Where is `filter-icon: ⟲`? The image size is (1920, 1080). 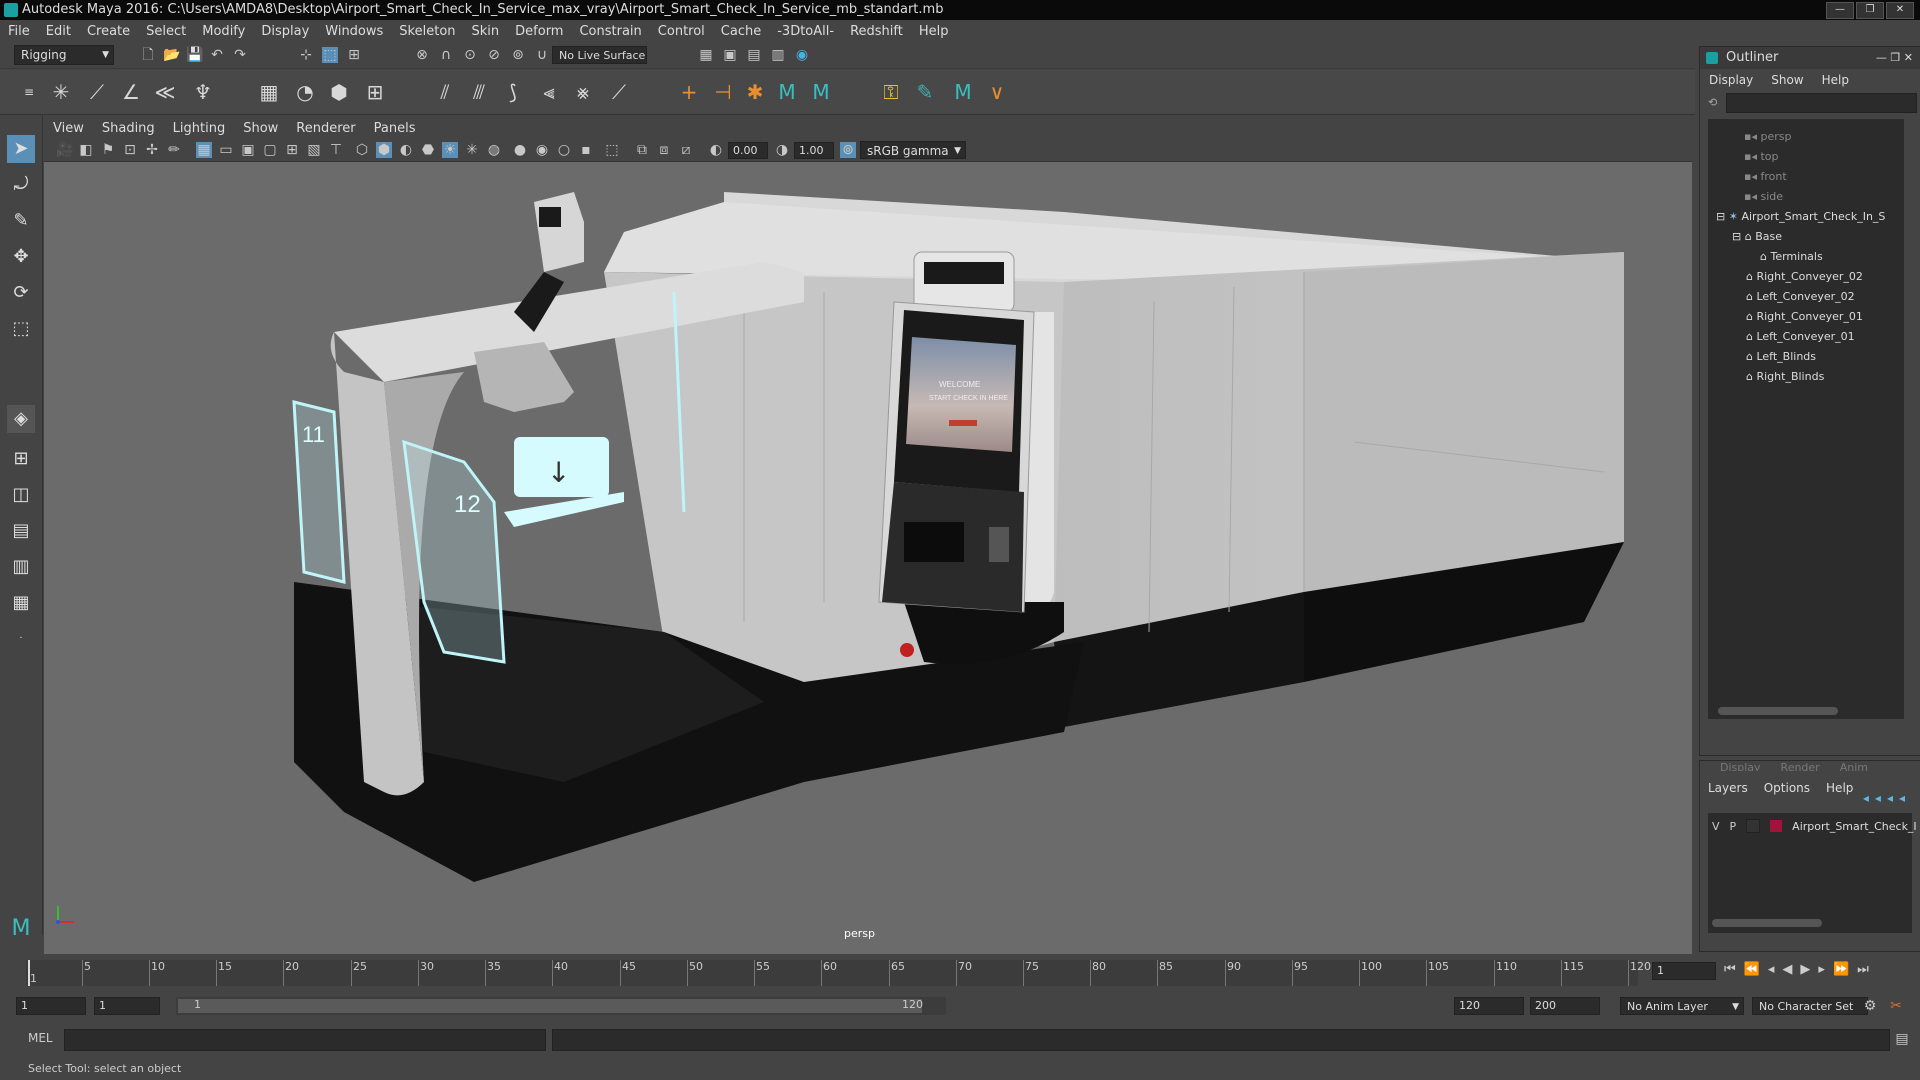 filter-icon: ⟲ is located at coordinates (1715, 103).